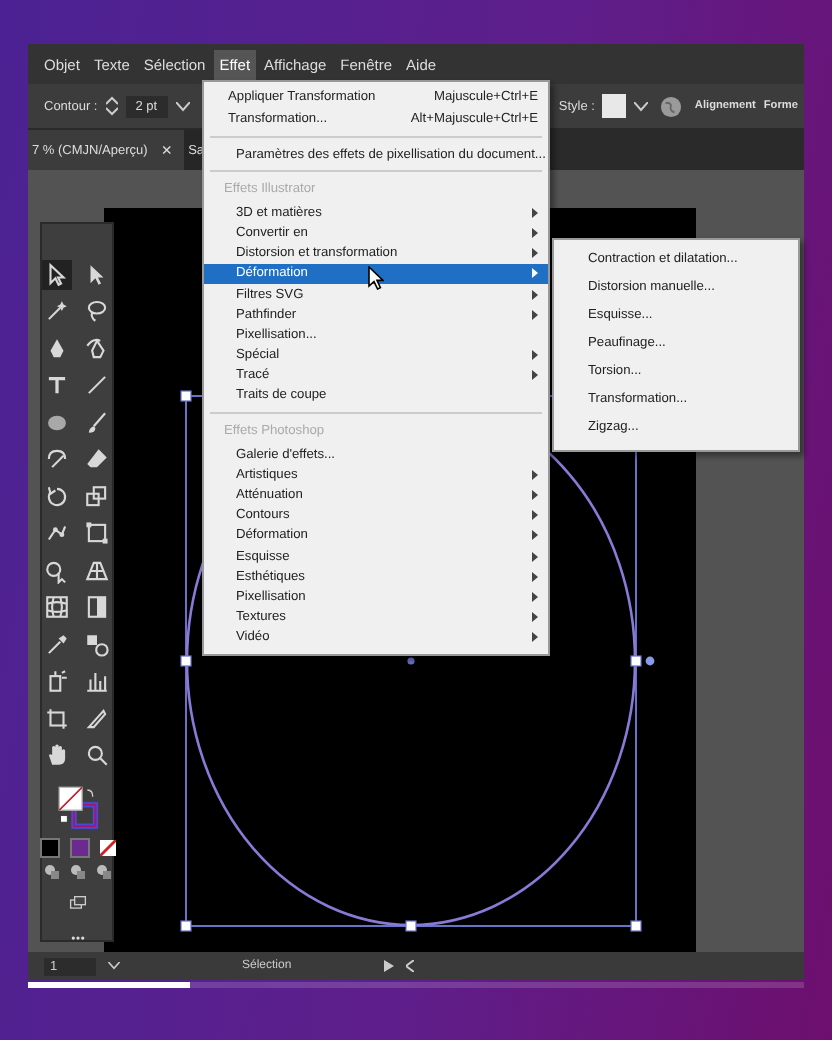 The image size is (832, 1040). I want to click on more-icon, so click(77, 938).